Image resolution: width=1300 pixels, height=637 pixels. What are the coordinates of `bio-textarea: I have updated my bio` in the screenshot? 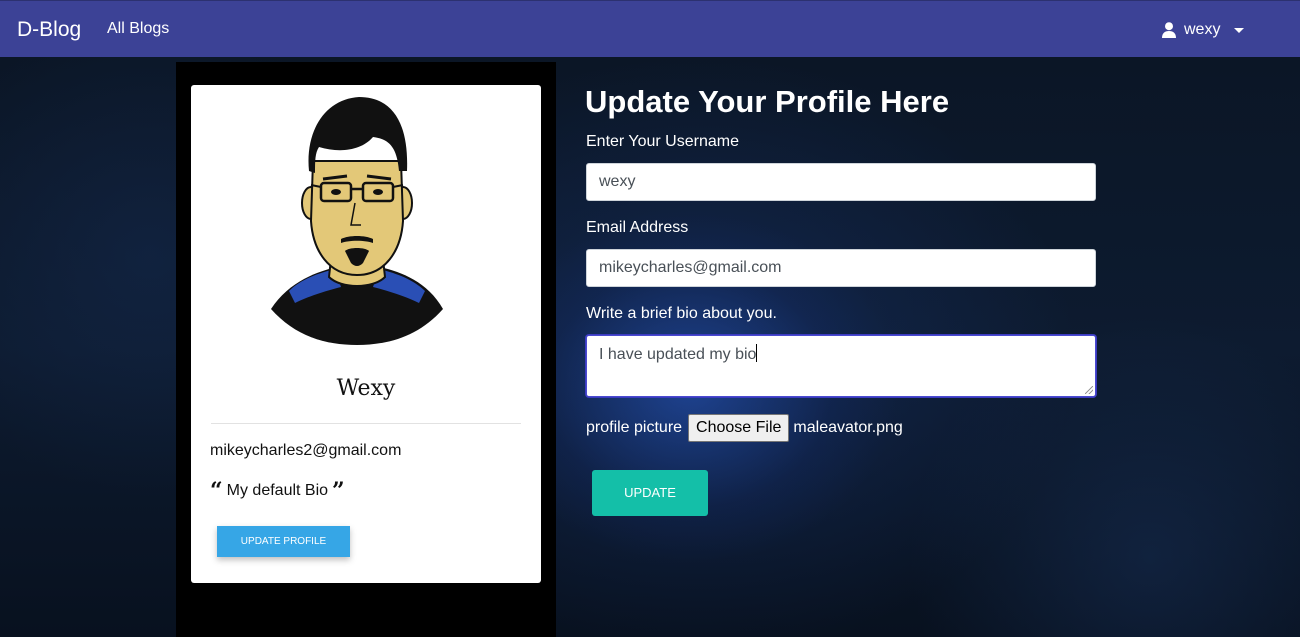 It's located at (841, 366).